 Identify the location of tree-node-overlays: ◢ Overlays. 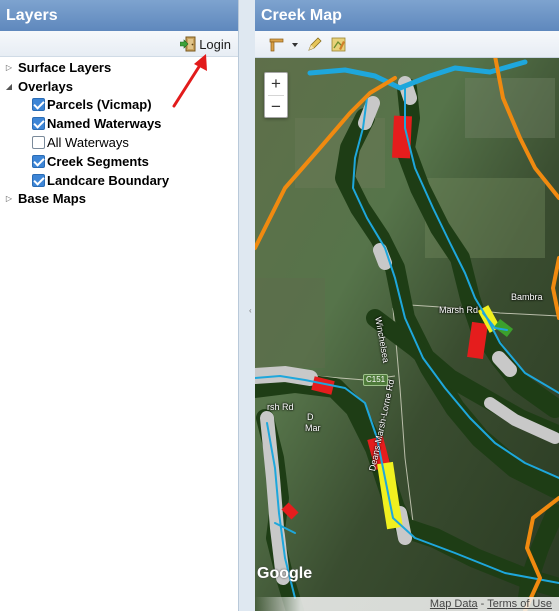
(119, 86).